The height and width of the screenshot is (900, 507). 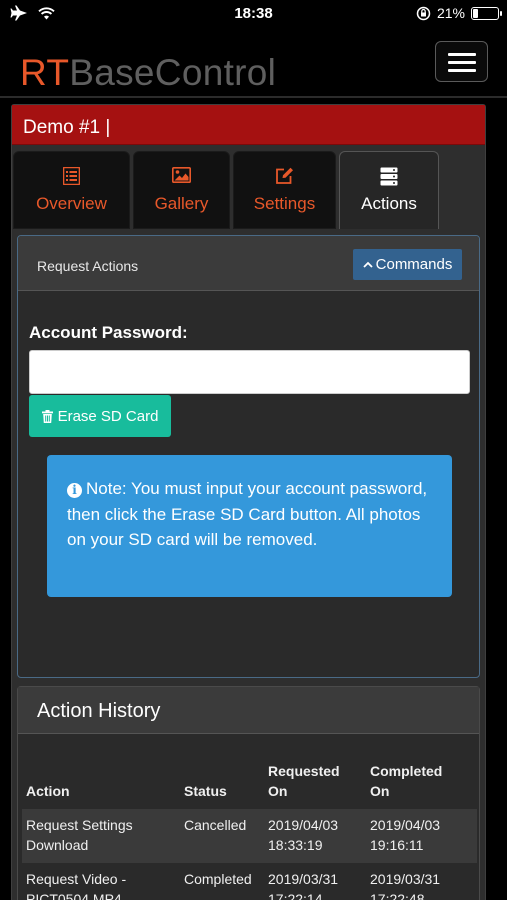 I want to click on brand-logo: RTBaseControl, so click(x=148, y=73).